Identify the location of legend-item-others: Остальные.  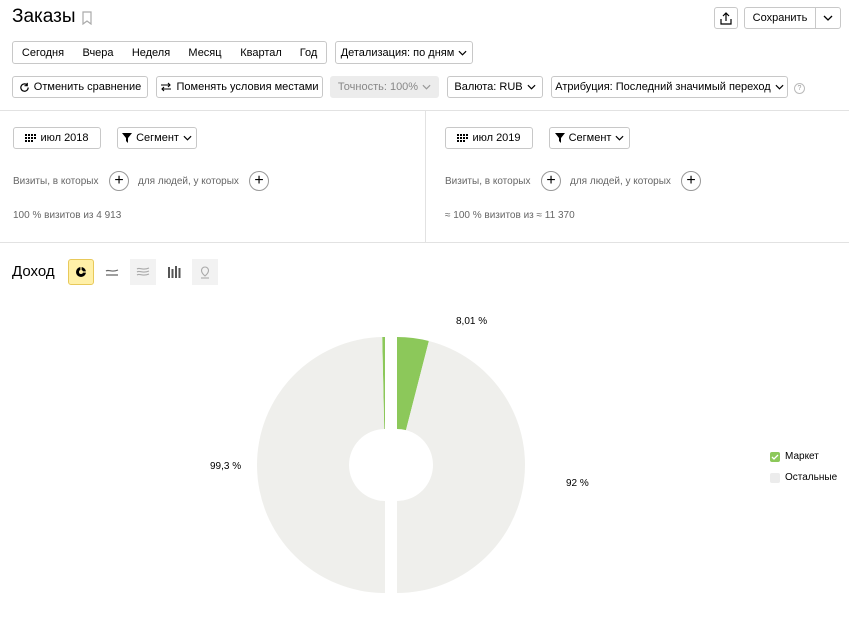
(803, 477).